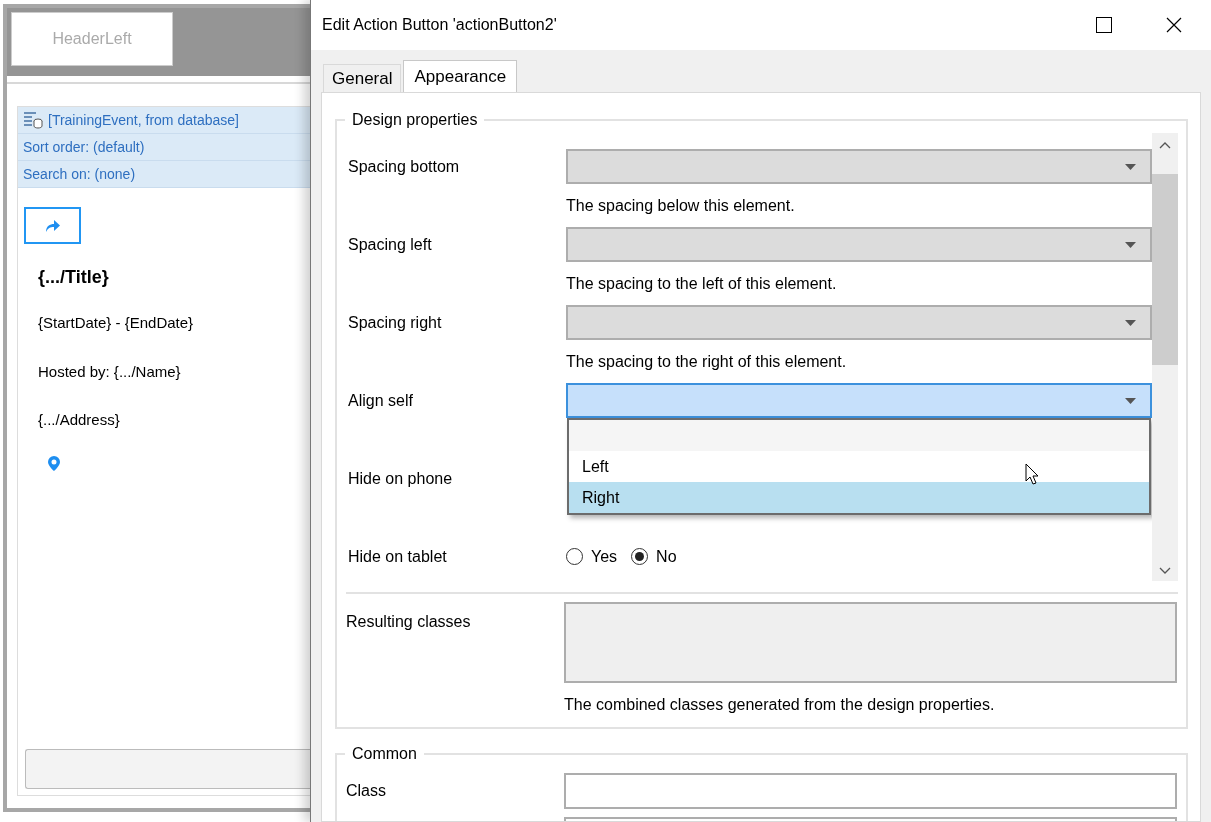 This screenshot has width=1211, height=822. Describe the element at coordinates (79, 420) in the screenshot. I see `address-text: {.../Address}` at that location.